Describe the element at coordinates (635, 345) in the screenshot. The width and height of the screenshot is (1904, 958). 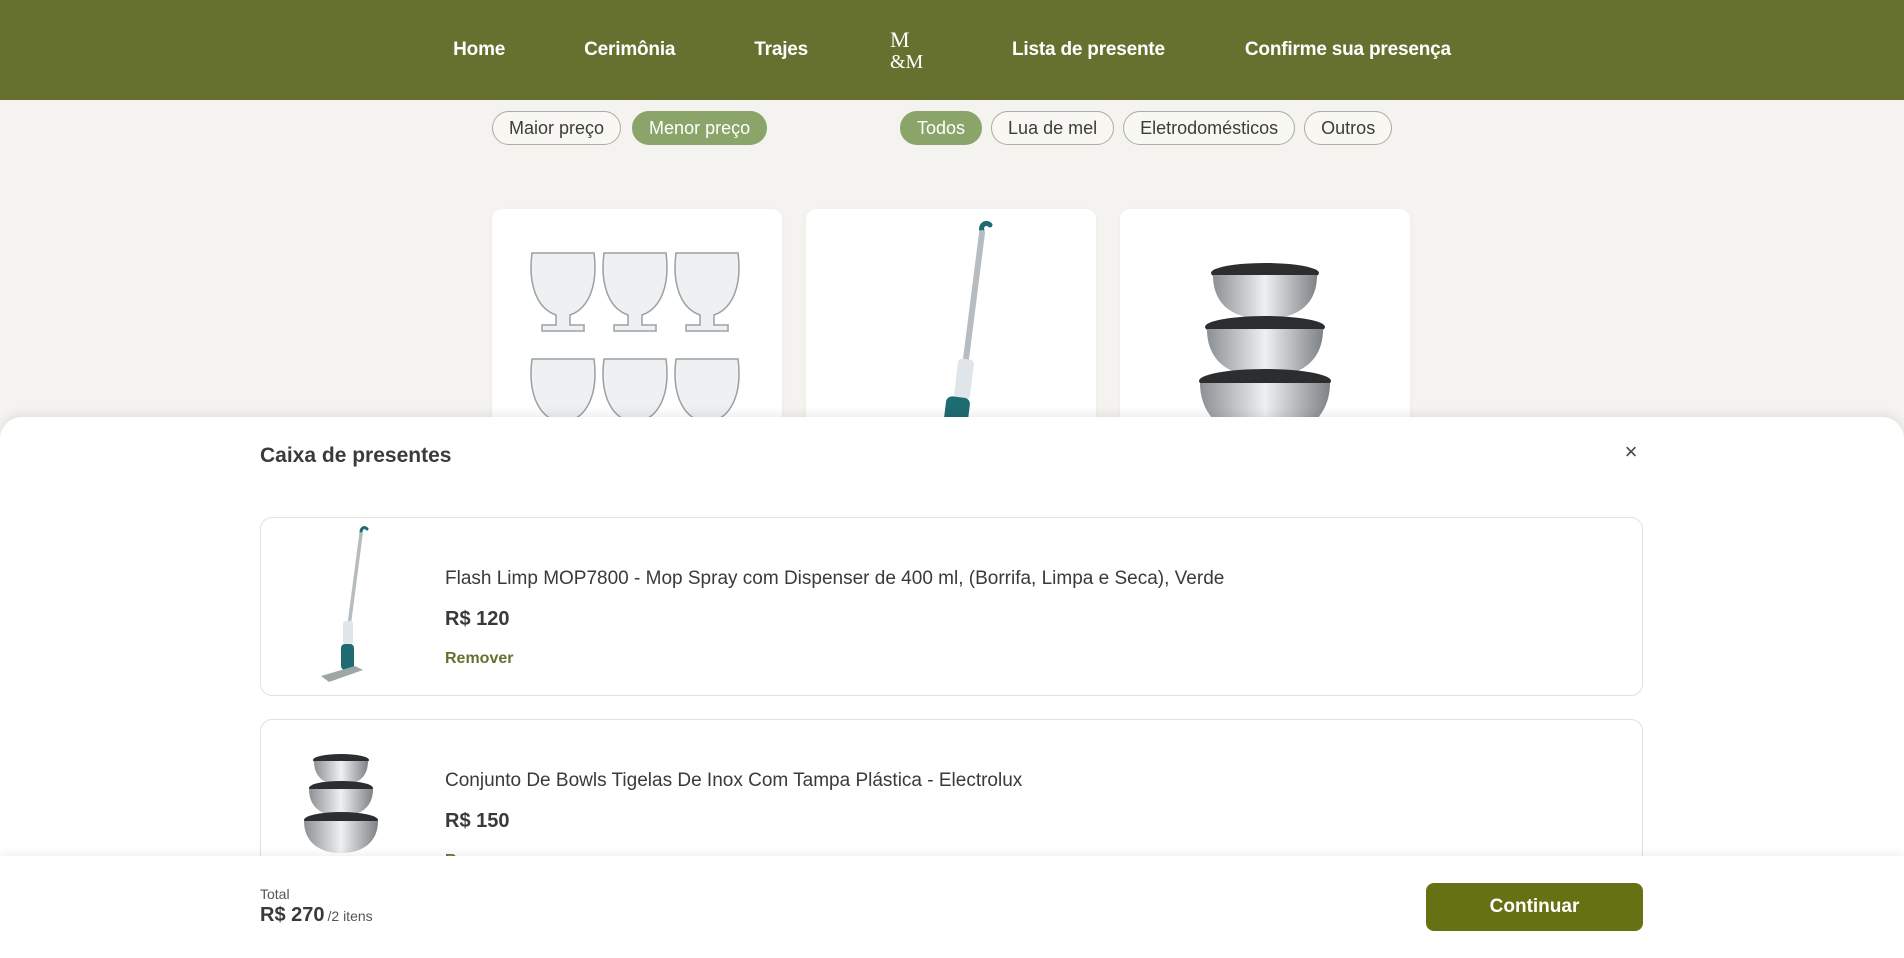
I see `glasses-image` at that location.